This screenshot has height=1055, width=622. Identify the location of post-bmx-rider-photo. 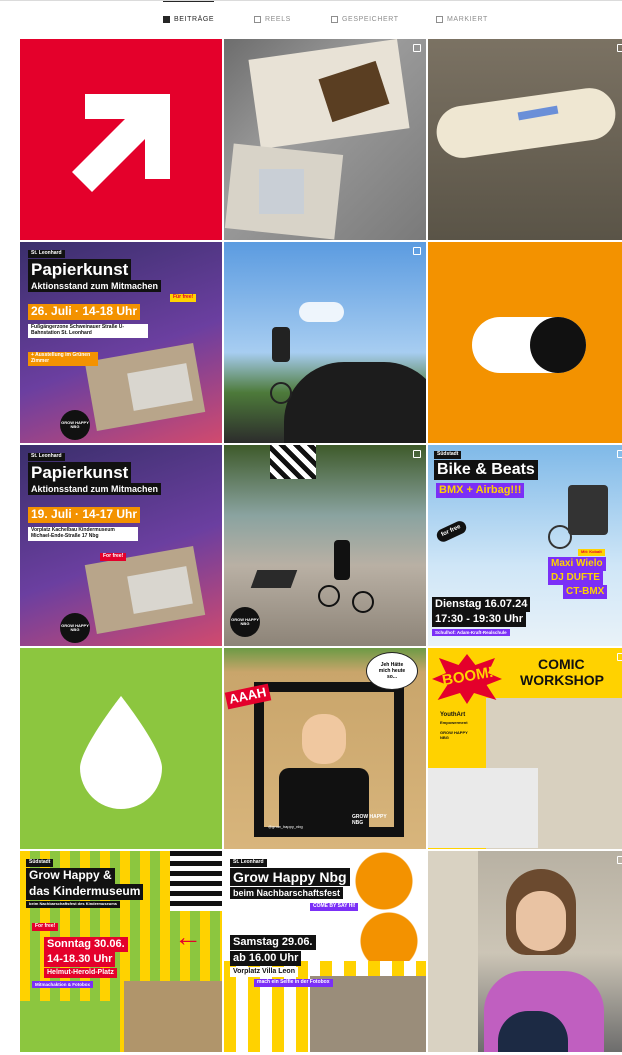
(325, 342).